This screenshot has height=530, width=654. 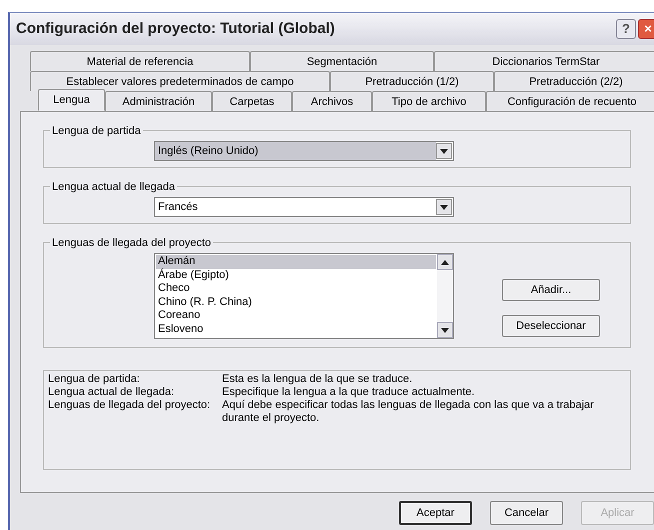 What do you see at coordinates (94, 379) in the screenshot?
I see `info-term: Lengua de partida:` at bounding box center [94, 379].